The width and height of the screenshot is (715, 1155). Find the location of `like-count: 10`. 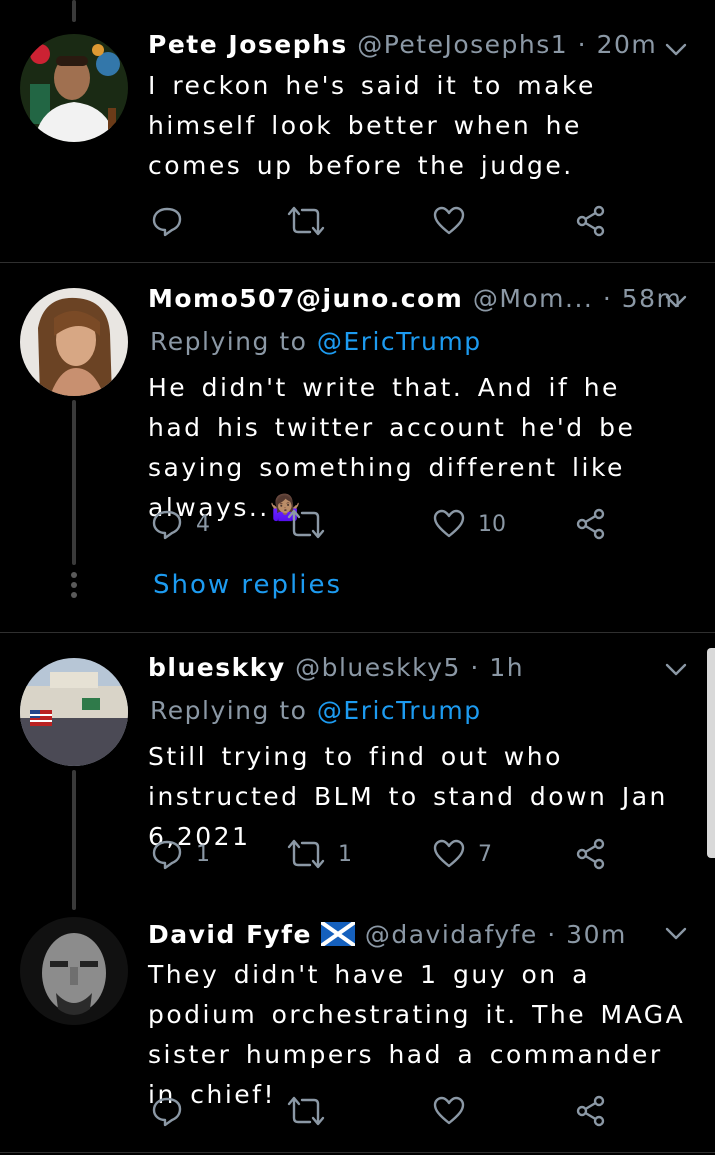

like-count: 10 is located at coordinates (492, 524).